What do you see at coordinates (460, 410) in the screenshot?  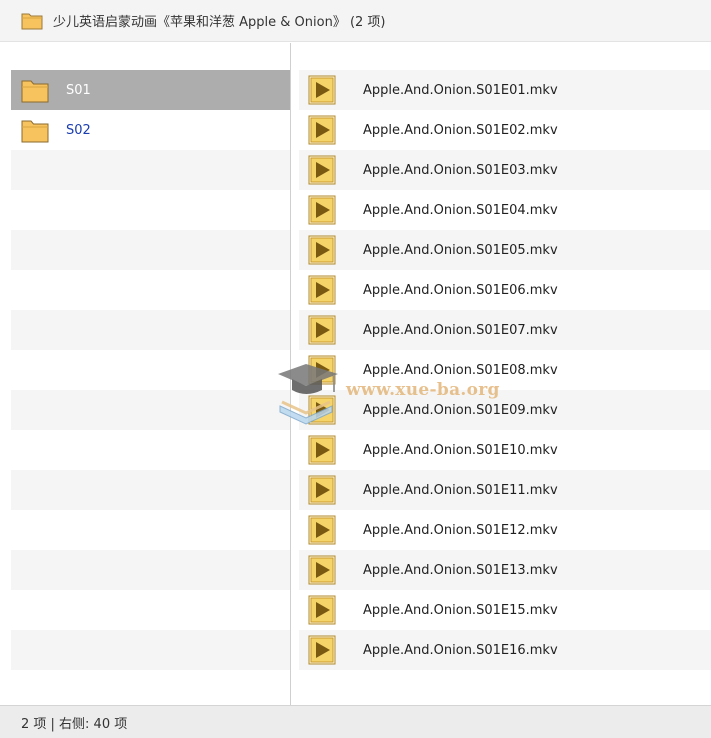 I see `file-name: Apple.And.Onion.S01E09.mkv` at bounding box center [460, 410].